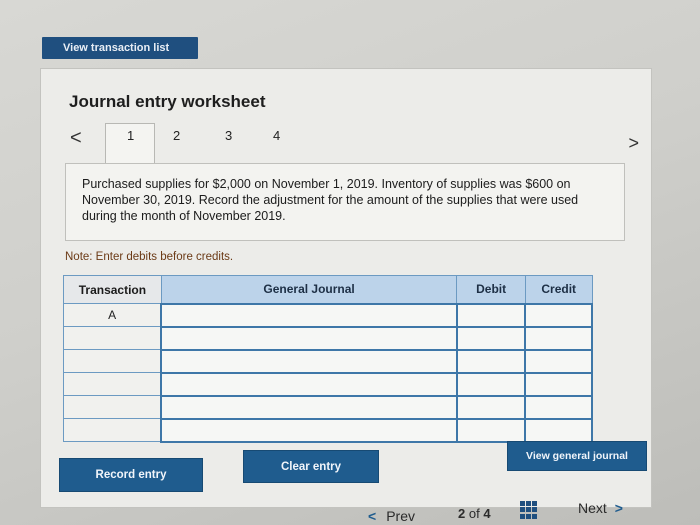  I want to click on header-general-journal: General Journal, so click(309, 289).